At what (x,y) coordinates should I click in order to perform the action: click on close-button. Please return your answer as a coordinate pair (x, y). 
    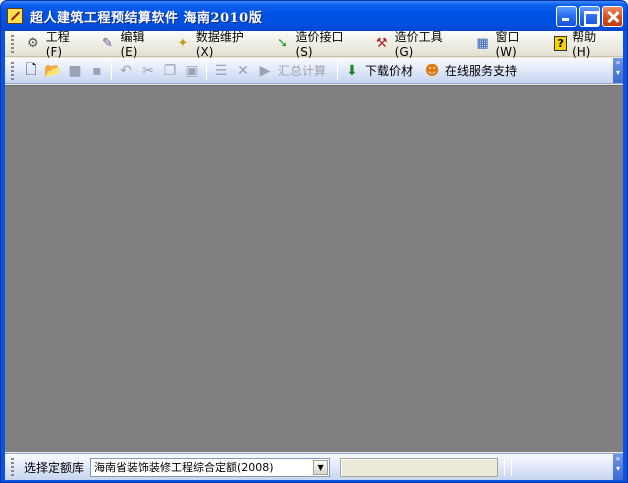
    Looking at the image, I should click on (612, 16).